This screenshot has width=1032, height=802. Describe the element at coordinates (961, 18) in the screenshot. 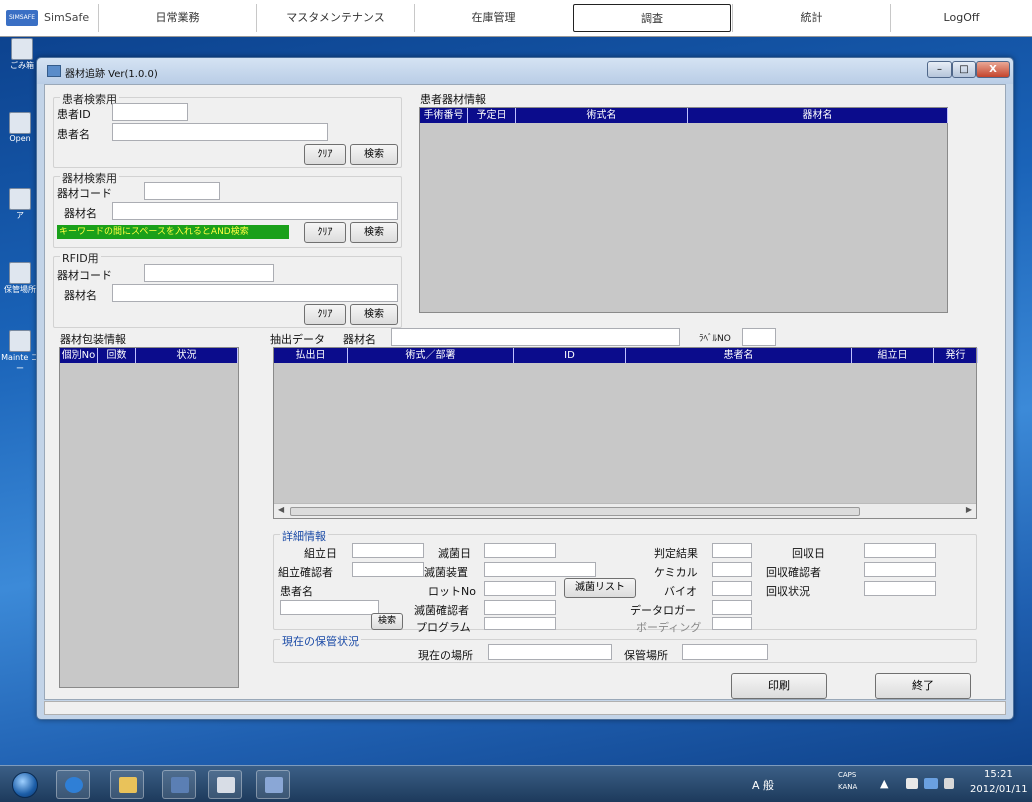

I see `menu-logoff: LogOff` at that location.